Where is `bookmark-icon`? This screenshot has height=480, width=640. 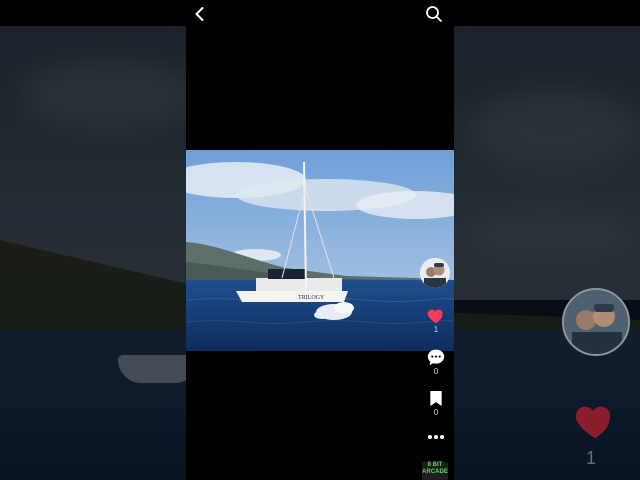
bookmark-icon is located at coordinates (436, 398).